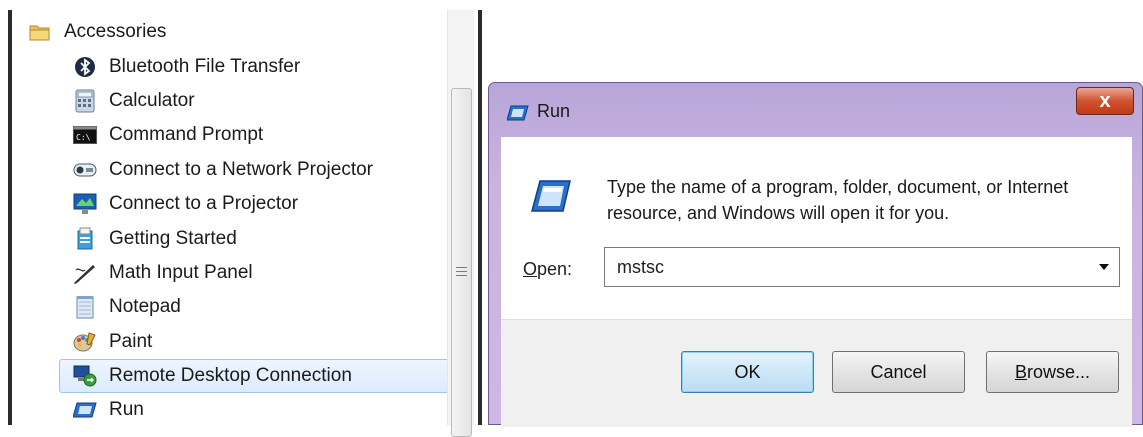  Describe the element at coordinates (853, 267) in the screenshot. I see `open-input: mstsc` at that location.